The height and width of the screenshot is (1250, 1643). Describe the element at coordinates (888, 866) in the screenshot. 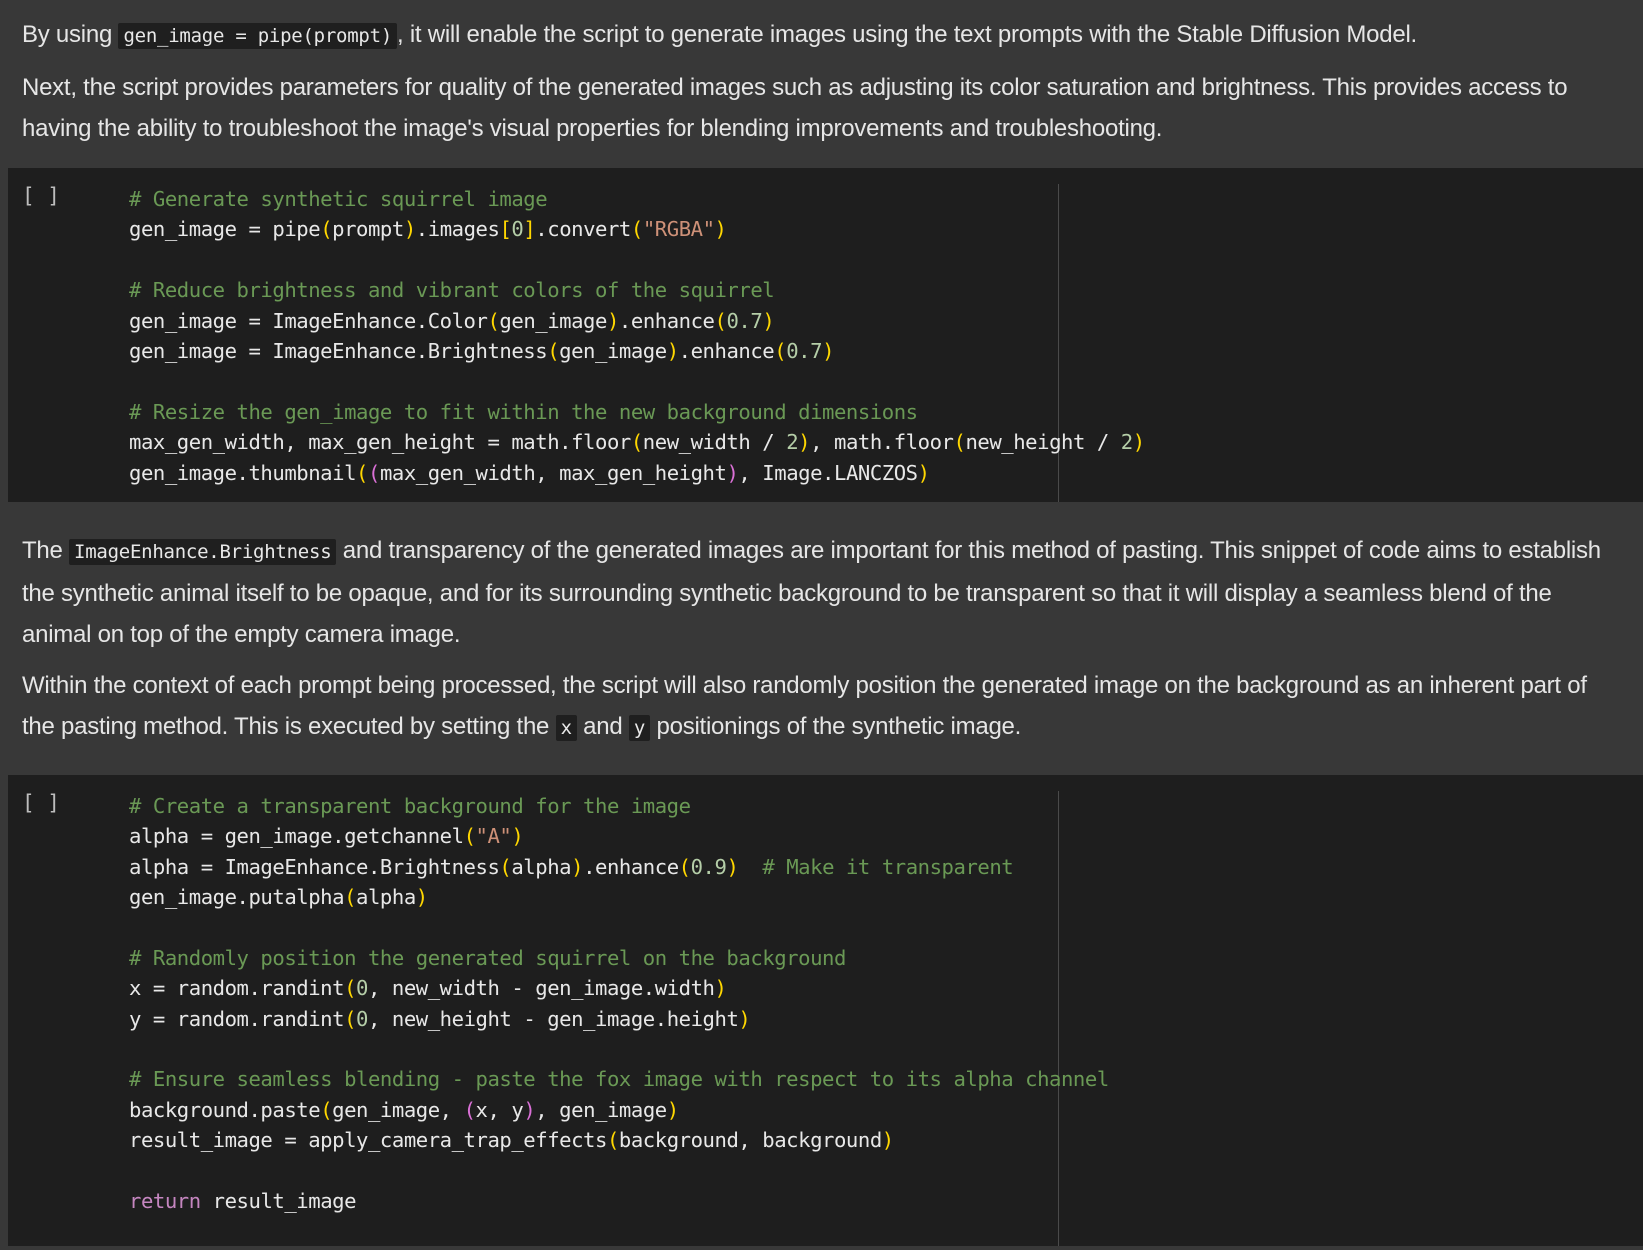

I see `code-token: # Make it transparent` at that location.